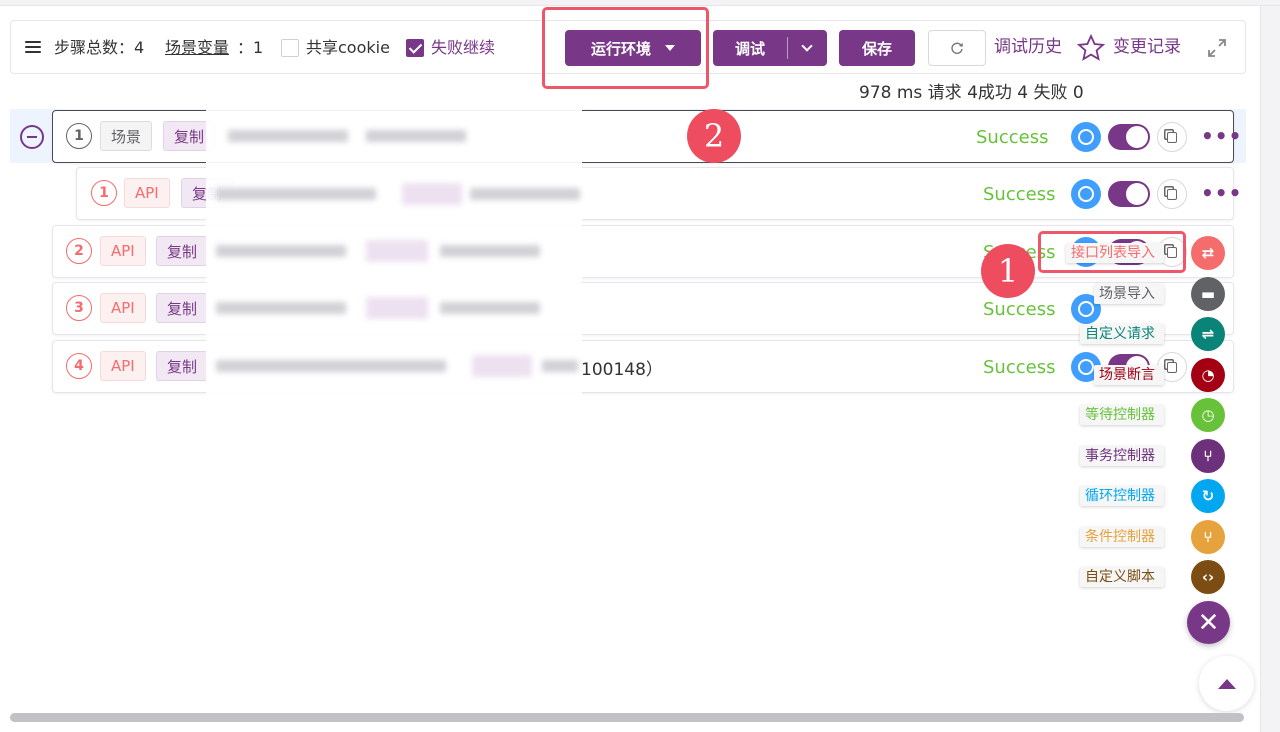 This screenshot has height=732, width=1280. I want to click on continue-on-fail-checkbox, so click(415, 48).